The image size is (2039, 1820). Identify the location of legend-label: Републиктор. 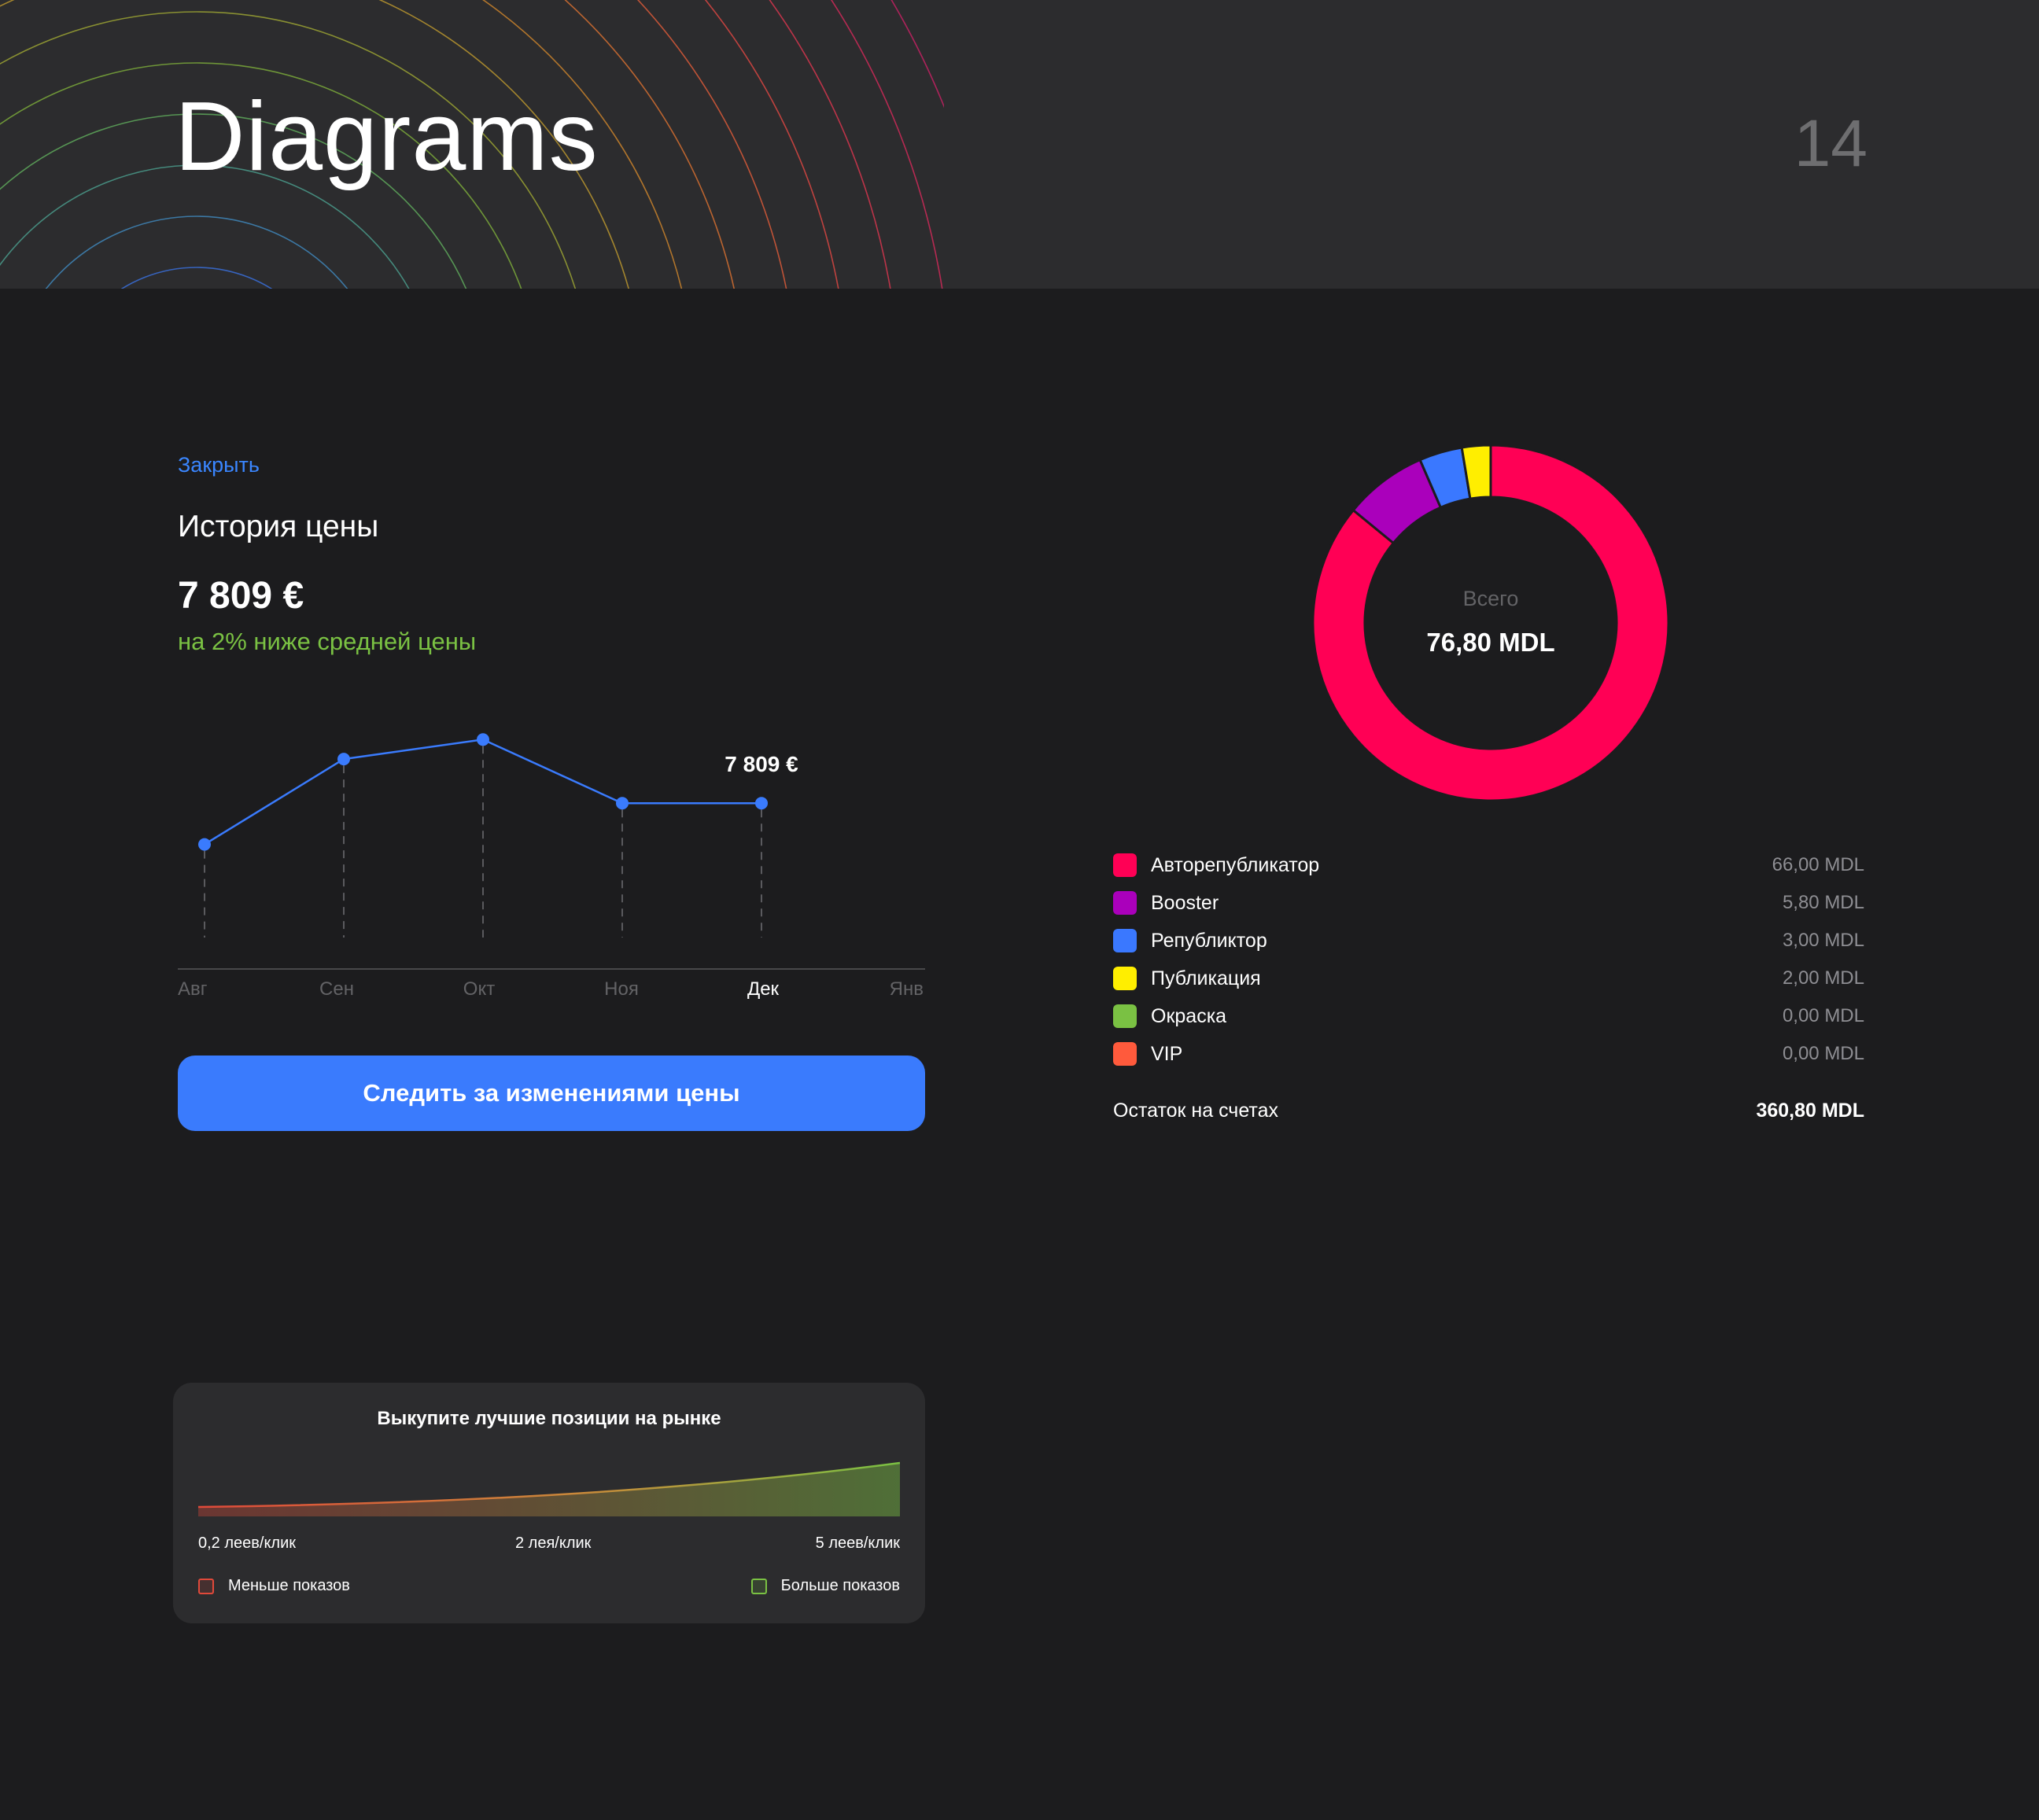
(1209, 941).